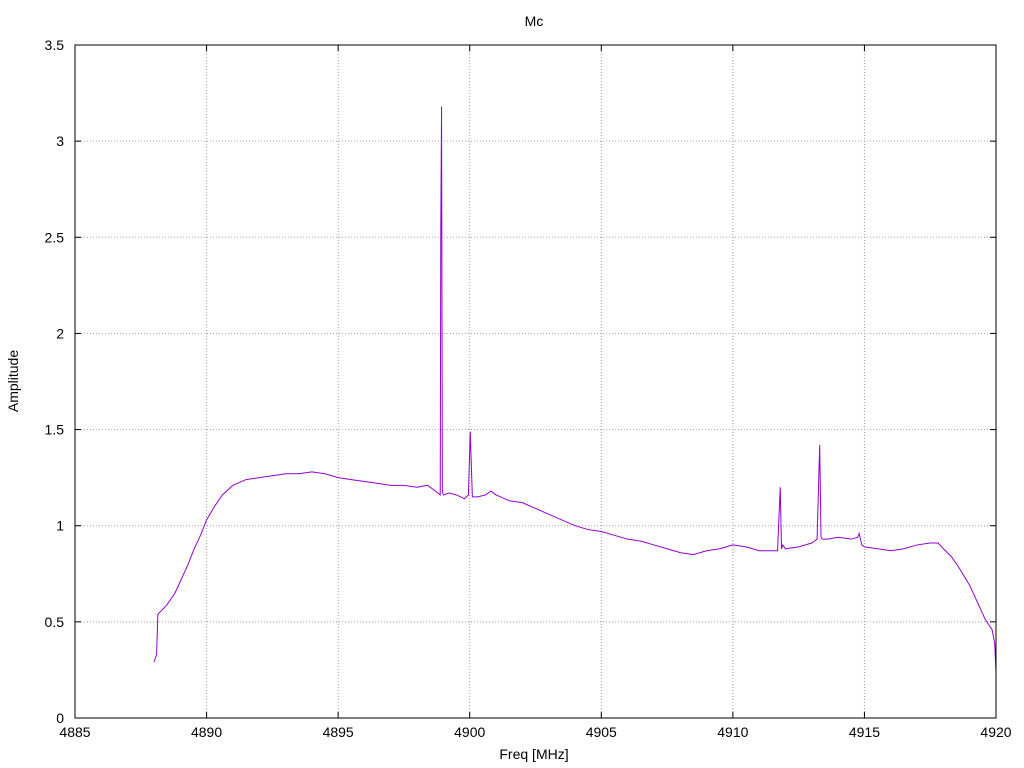 This screenshot has height=768, width=1024. Describe the element at coordinates (338, 732) in the screenshot. I see `x-tick-label: 4895` at that location.